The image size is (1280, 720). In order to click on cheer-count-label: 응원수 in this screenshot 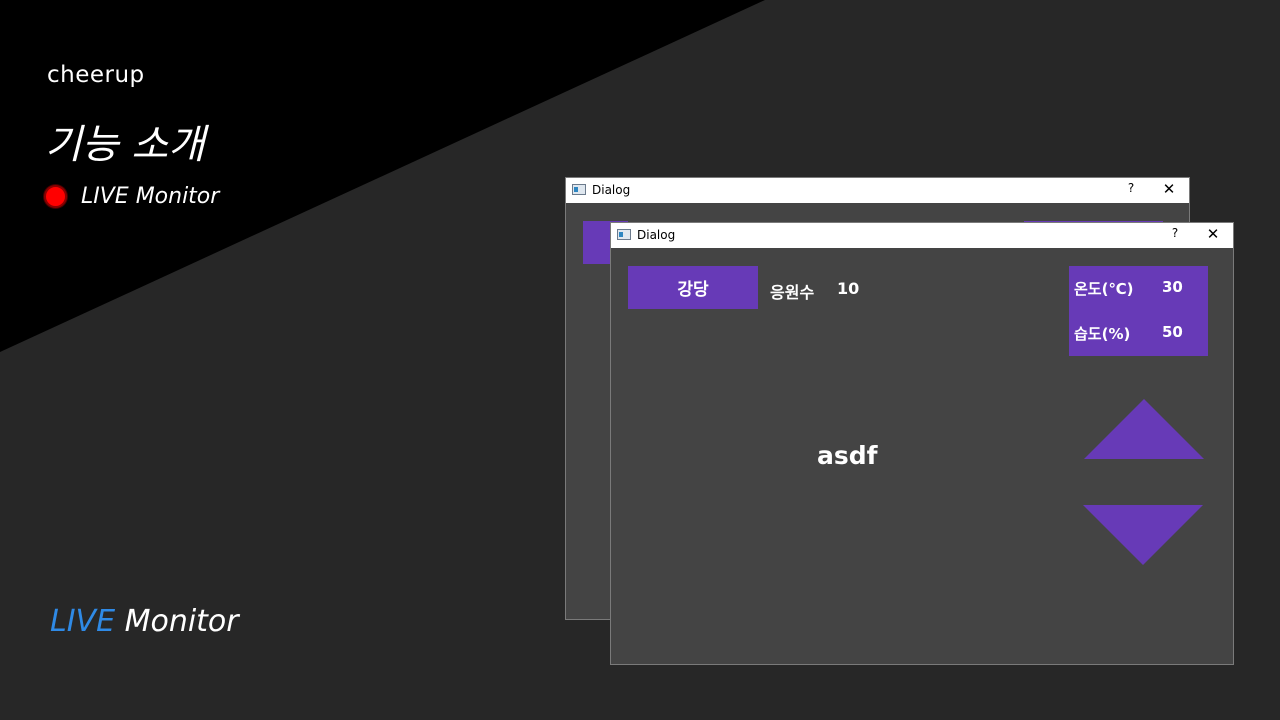, I will do `click(792, 292)`.